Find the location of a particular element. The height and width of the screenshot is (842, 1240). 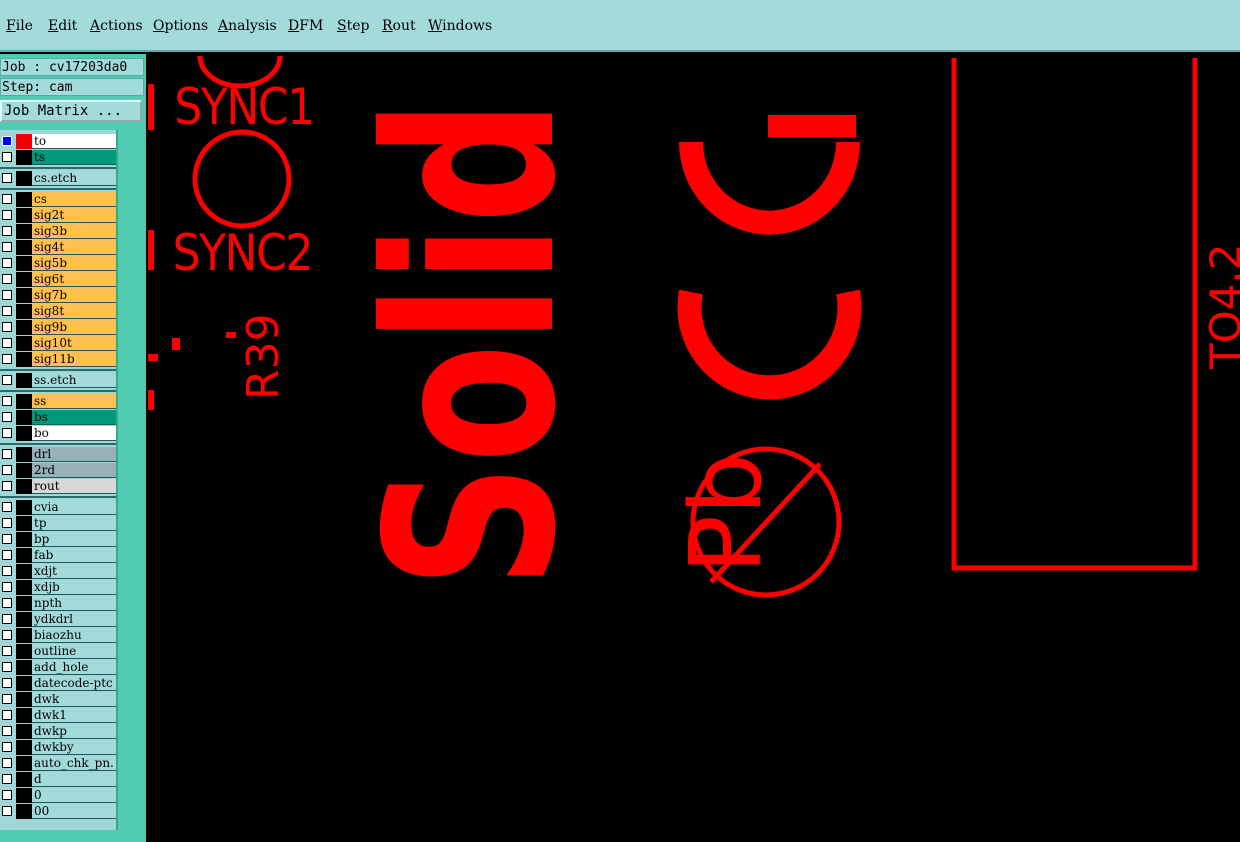

layer-name: sig11b is located at coordinates (74, 359).